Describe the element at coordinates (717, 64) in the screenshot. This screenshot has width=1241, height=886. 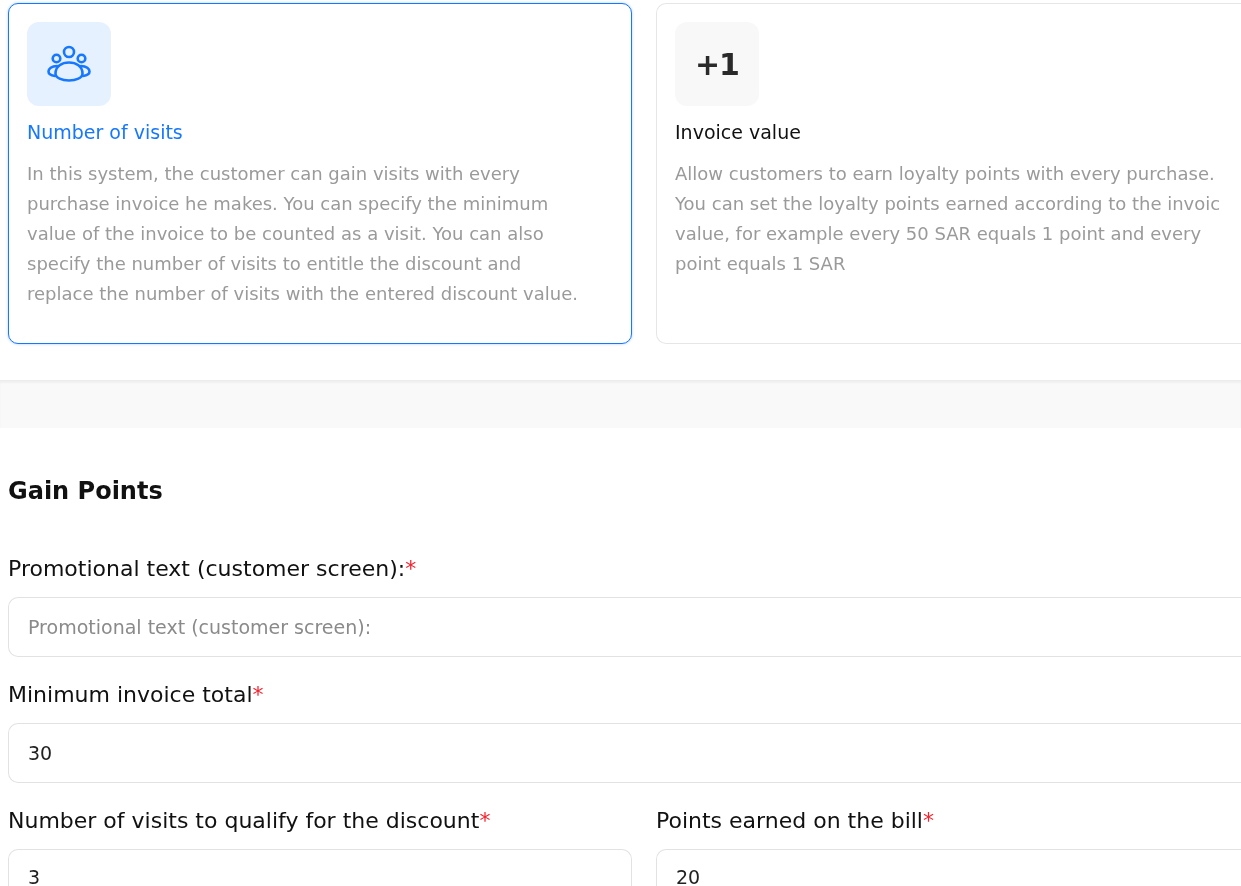
I see `increment-tile: +1` at that location.